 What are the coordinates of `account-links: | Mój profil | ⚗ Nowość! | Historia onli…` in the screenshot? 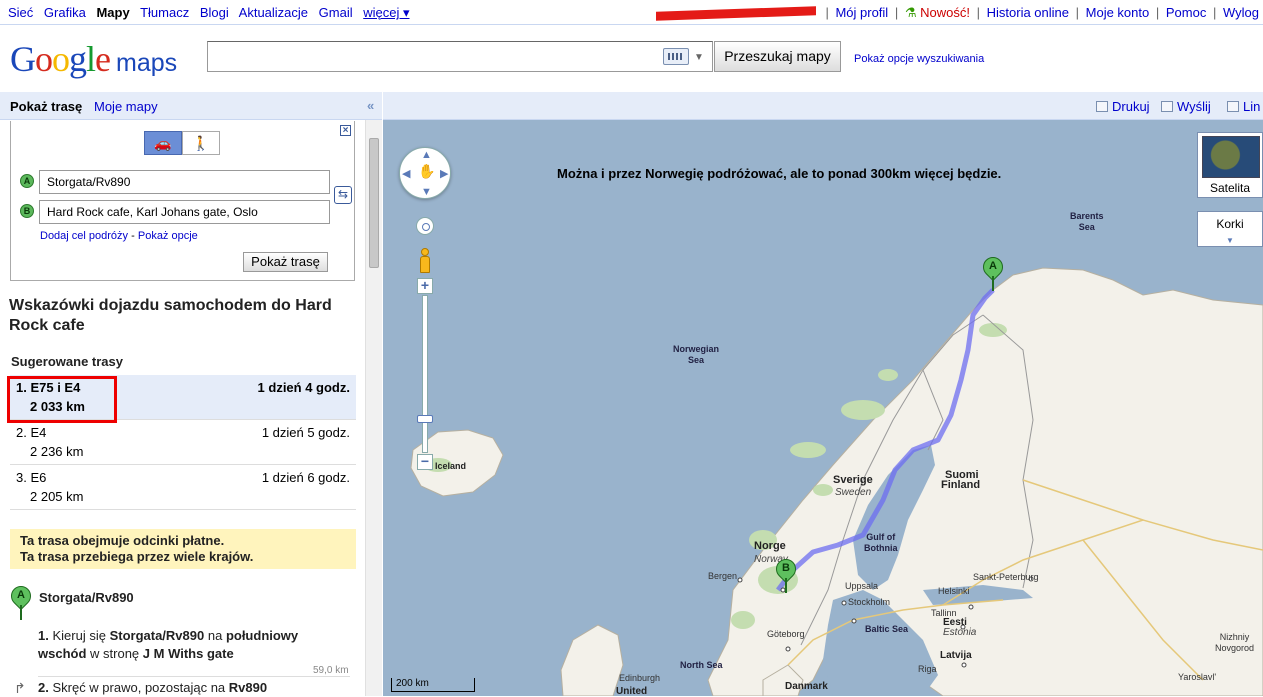 It's located at (957, 13).